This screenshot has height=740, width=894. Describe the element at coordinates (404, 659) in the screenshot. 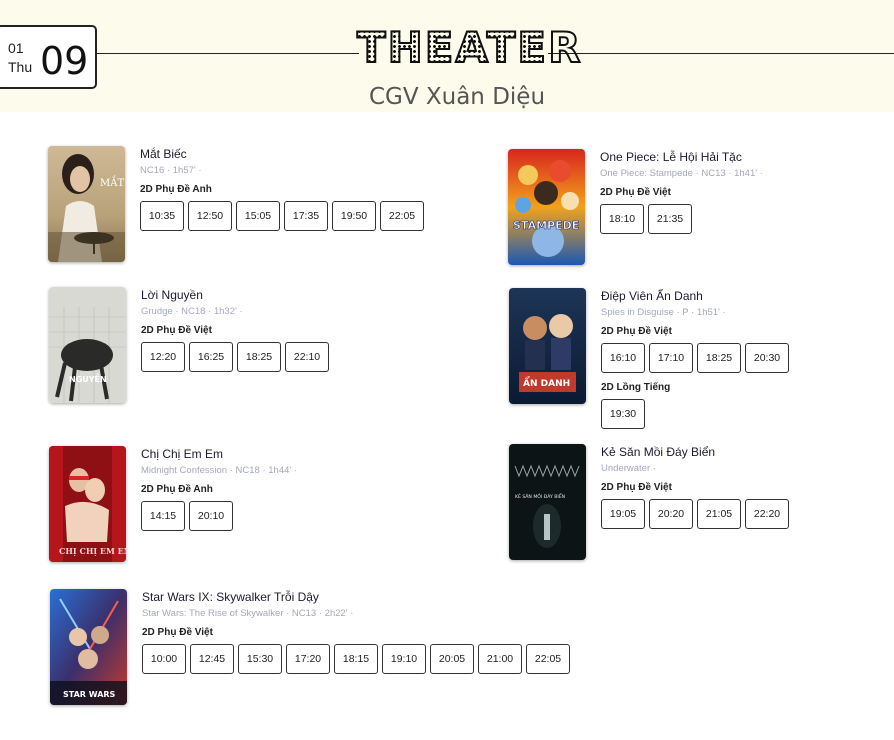

I see `showtime-button: 19:10` at that location.